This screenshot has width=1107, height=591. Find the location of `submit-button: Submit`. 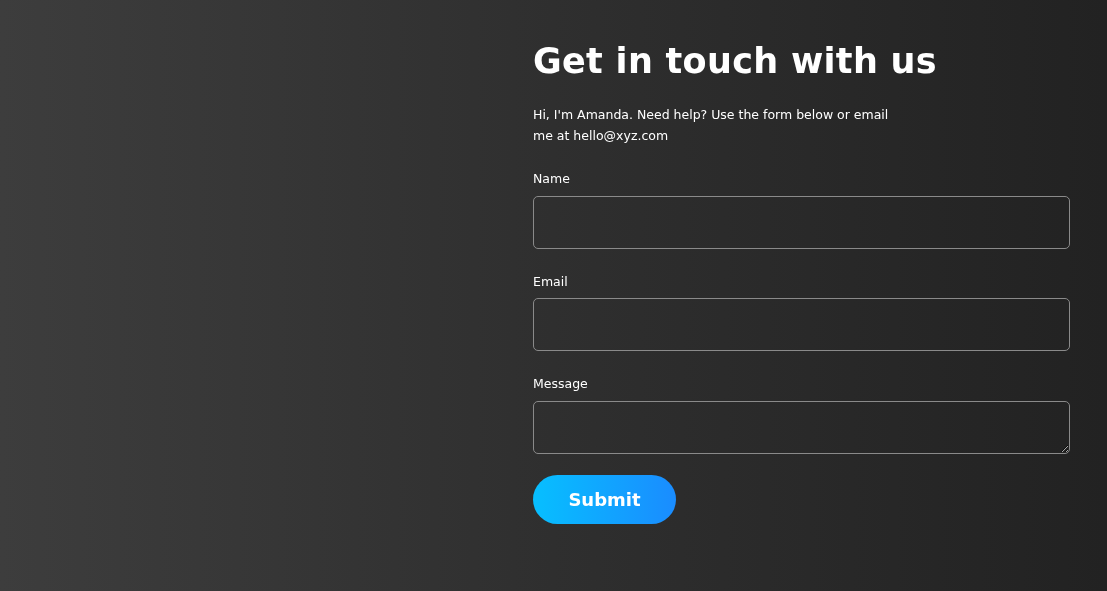

submit-button: Submit is located at coordinates (604, 499).